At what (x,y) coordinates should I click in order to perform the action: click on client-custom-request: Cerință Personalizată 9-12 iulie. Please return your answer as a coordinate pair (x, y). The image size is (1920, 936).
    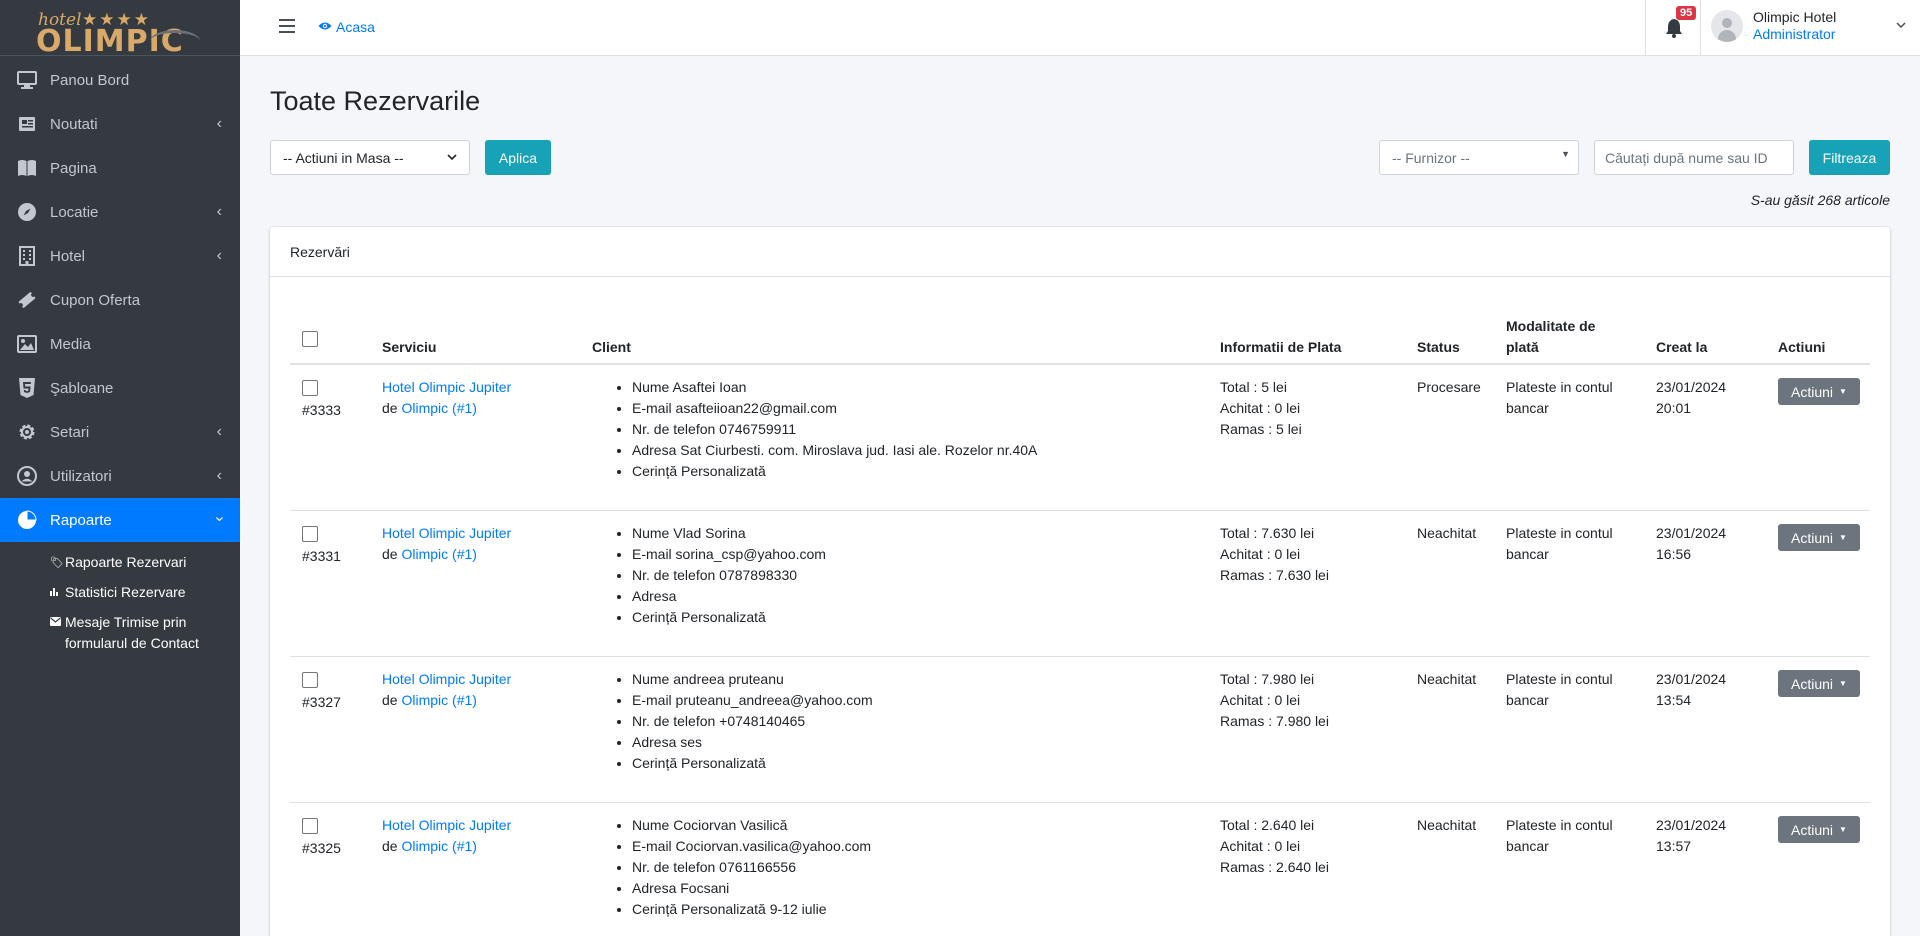
    Looking at the image, I should click on (751, 909).